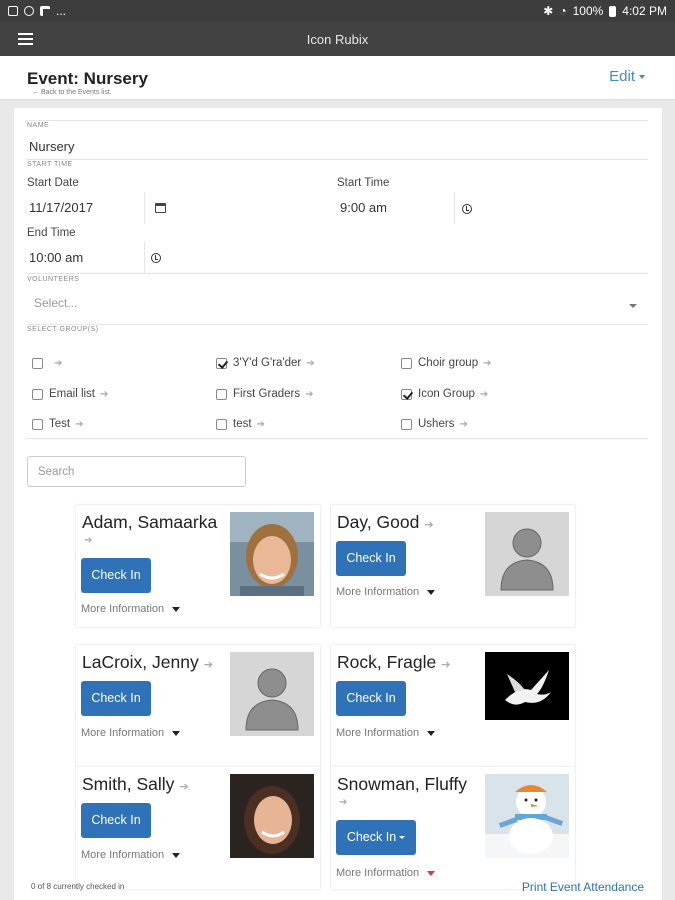 The width and height of the screenshot is (675, 900). Describe the element at coordinates (56, 257) in the screenshot. I see `end-time-field: 10:00 am` at that location.